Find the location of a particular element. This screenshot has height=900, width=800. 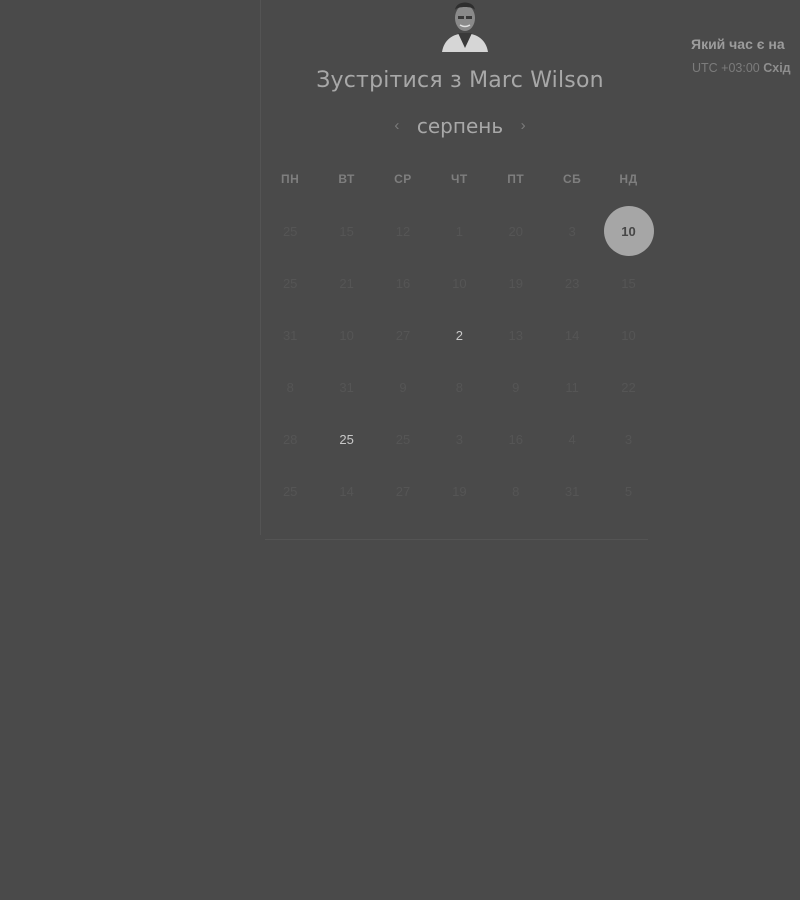

calendar-day: 20 is located at coordinates (515, 231).